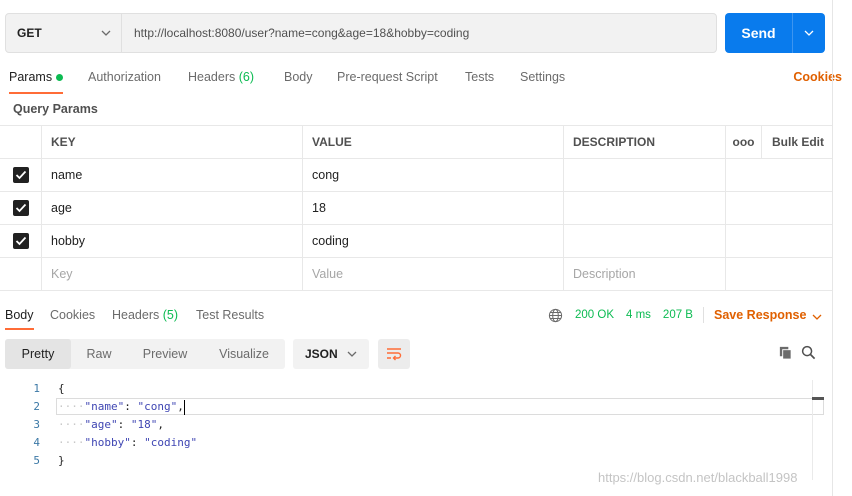  I want to click on param-value-input: cong, so click(433, 175).